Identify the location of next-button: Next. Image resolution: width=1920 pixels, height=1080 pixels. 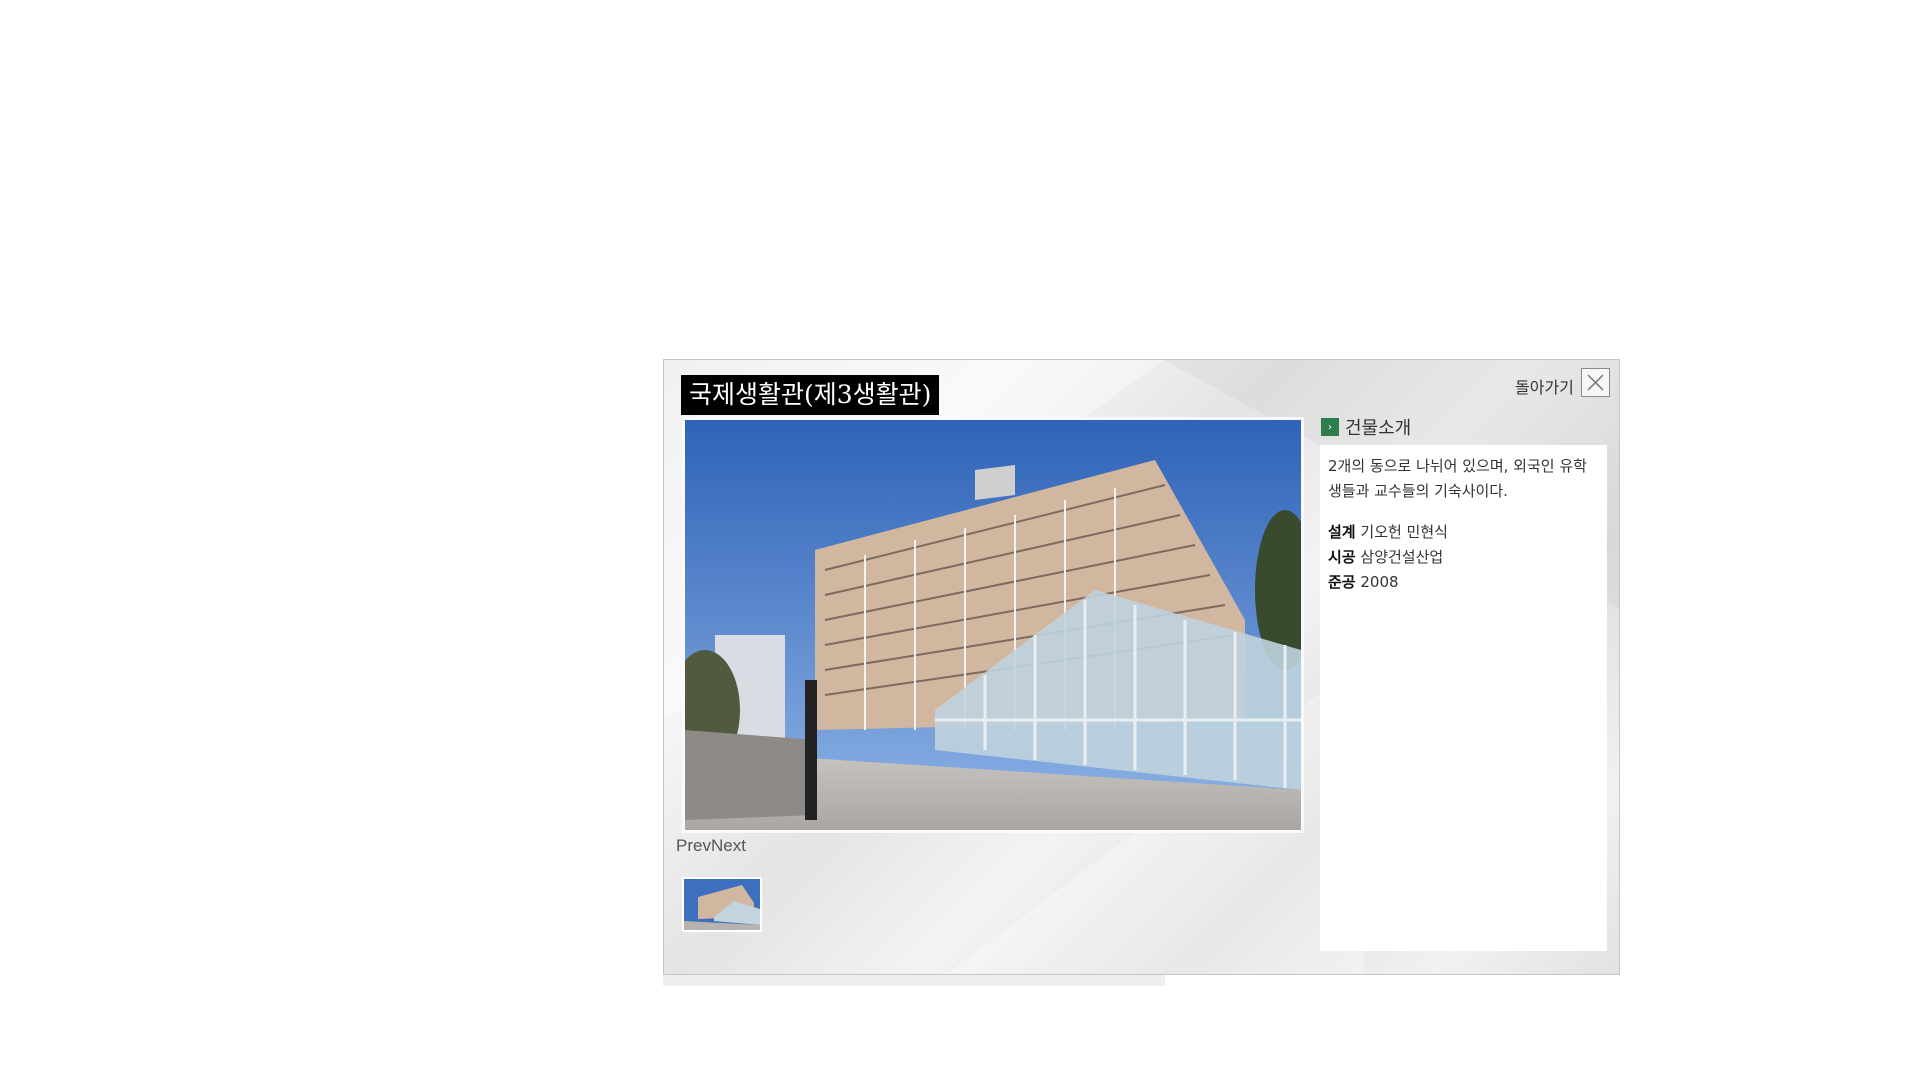
(728, 845).